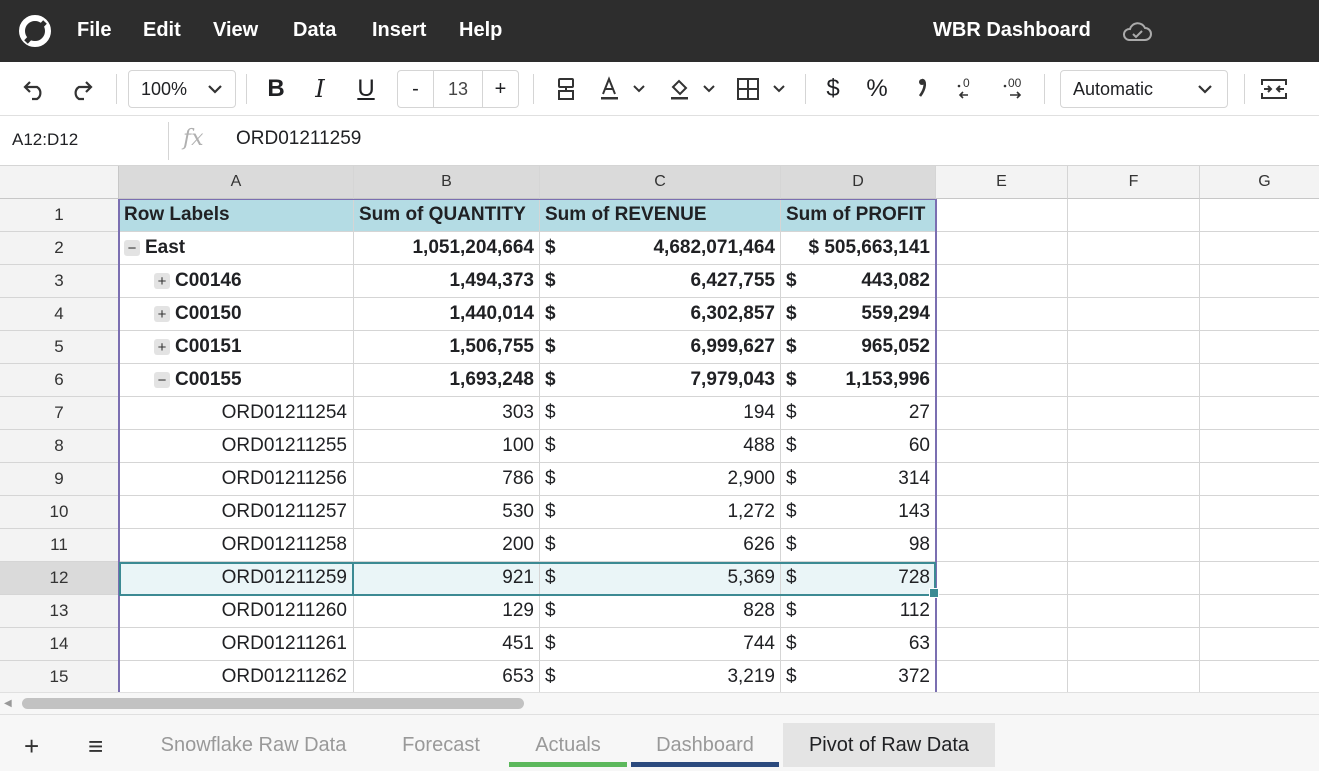 The width and height of the screenshot is (1319, 771). I want to click on quantity-cell: 1,051,204,664, so click(447, 248).